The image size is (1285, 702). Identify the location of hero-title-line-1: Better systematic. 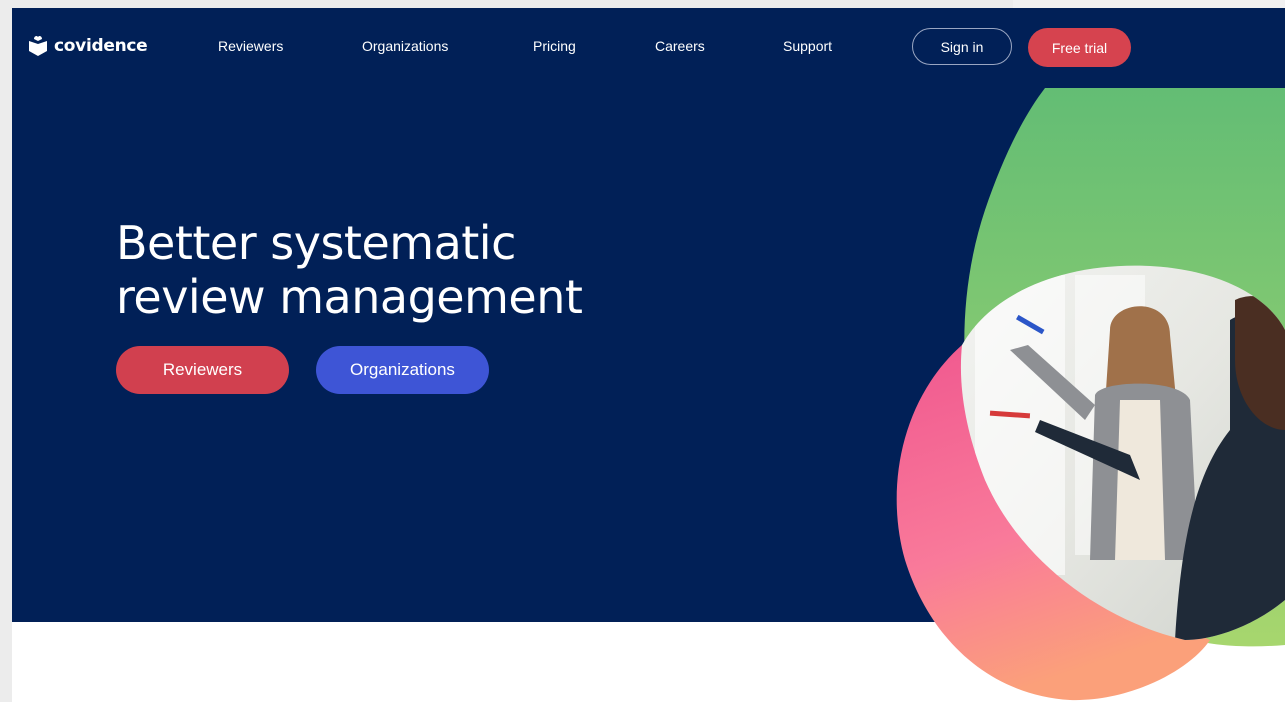
(316, 243).